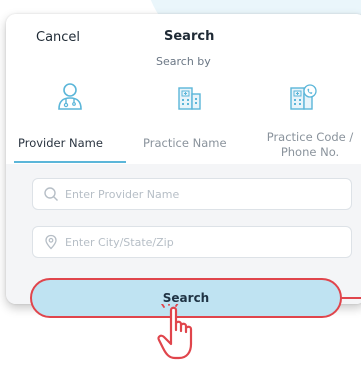 This screenshot has height=374, width=361. I want to click on tab-practice-code-phone: Practice Code / Phone No., so click(306, 121).